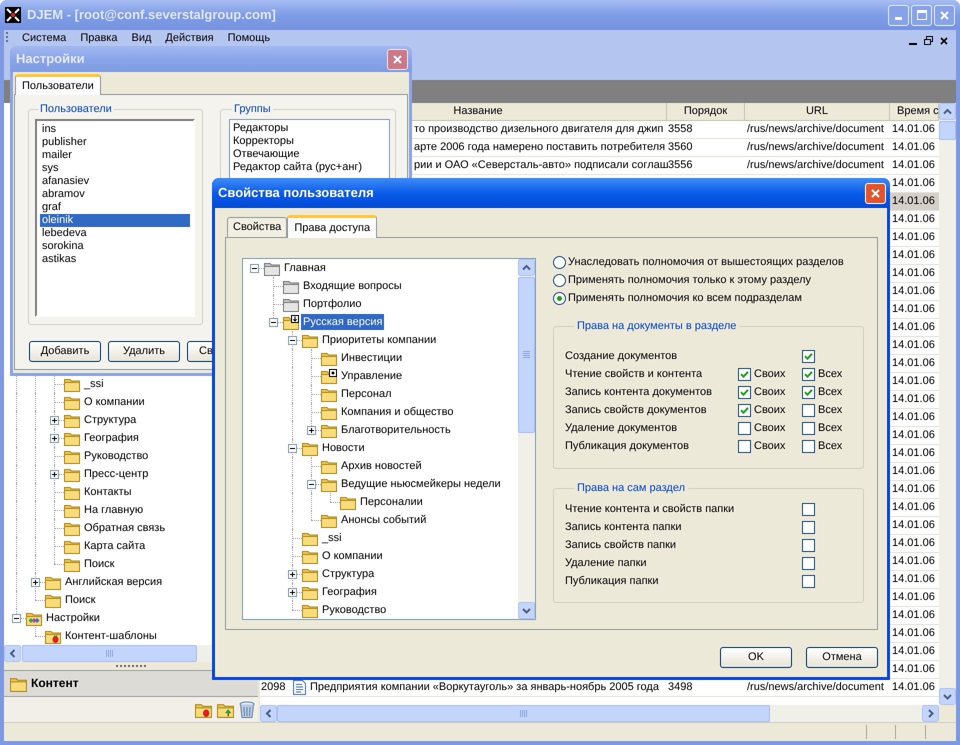  What do you see at coordinates (391, 502) in the screenshot?
I see `tree-item: Персоналии` at bounding box center [391, 502].